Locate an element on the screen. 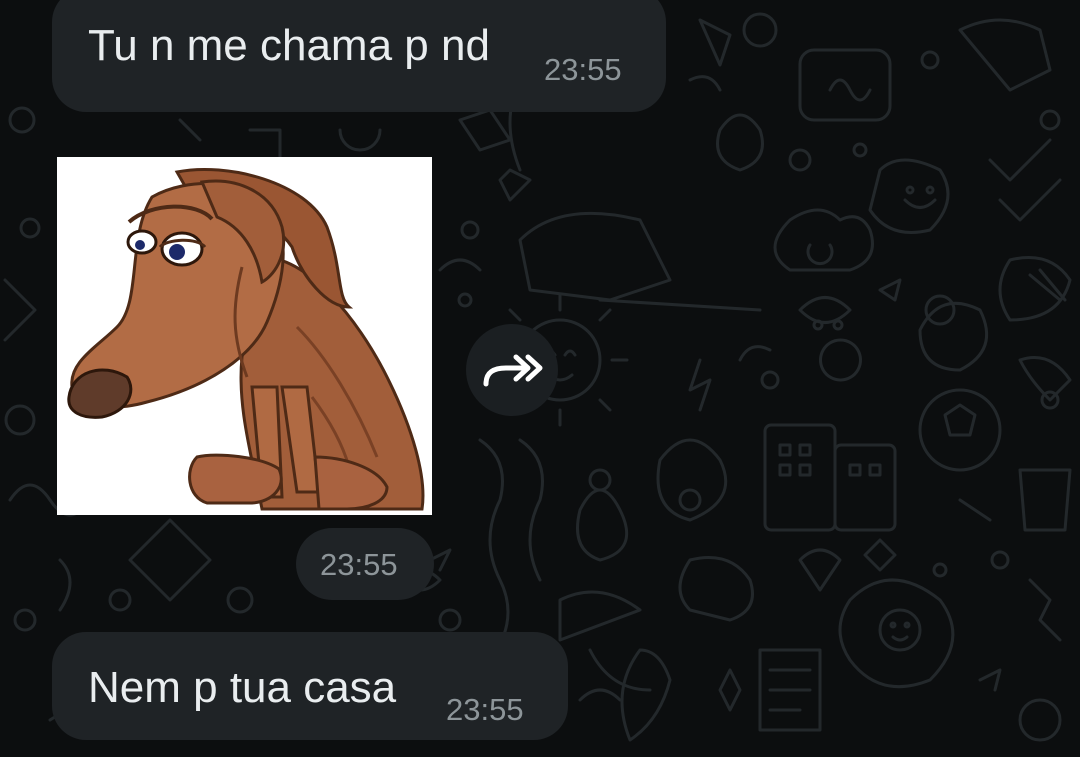  message-bubble-incoming: Nem p tua casa 23:55 is located at coordinates (310, 686).